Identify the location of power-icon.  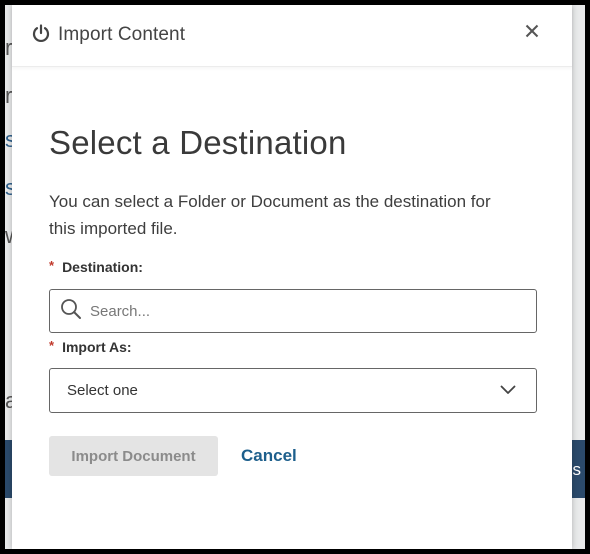
(41, 34).